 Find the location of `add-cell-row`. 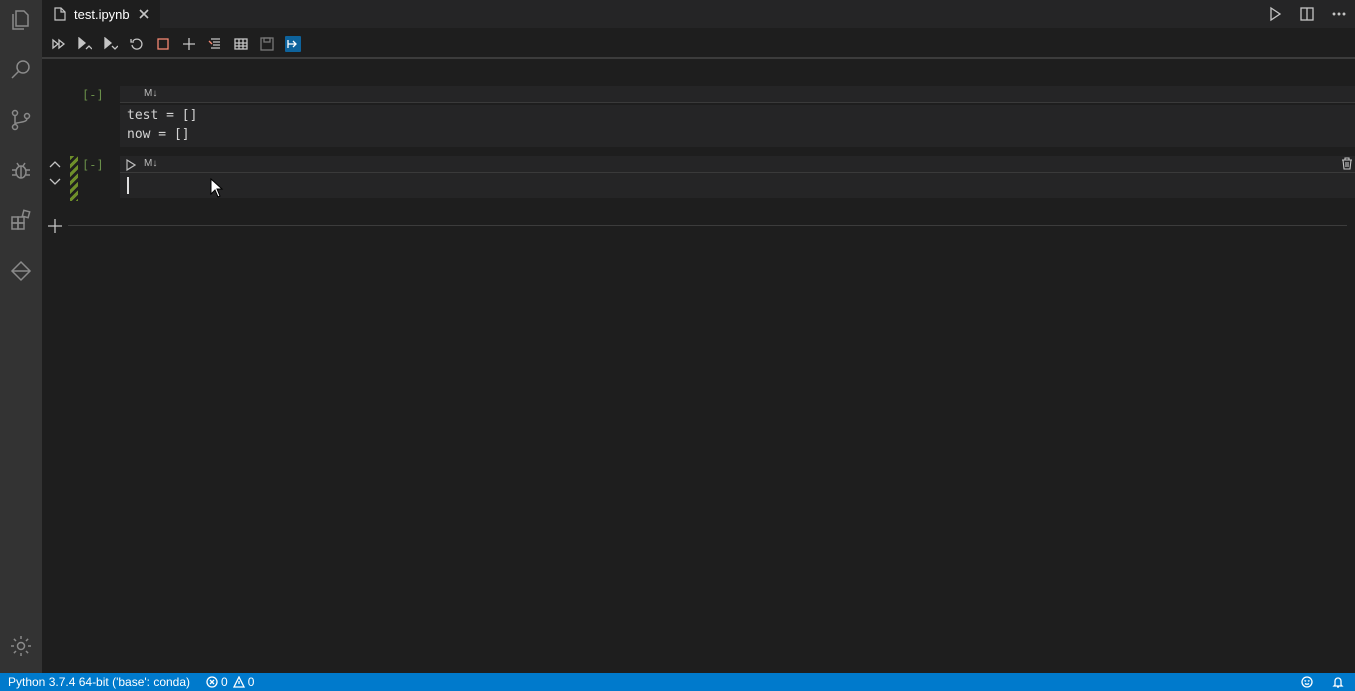

add-cell-row is located at coordinates (698, 226).